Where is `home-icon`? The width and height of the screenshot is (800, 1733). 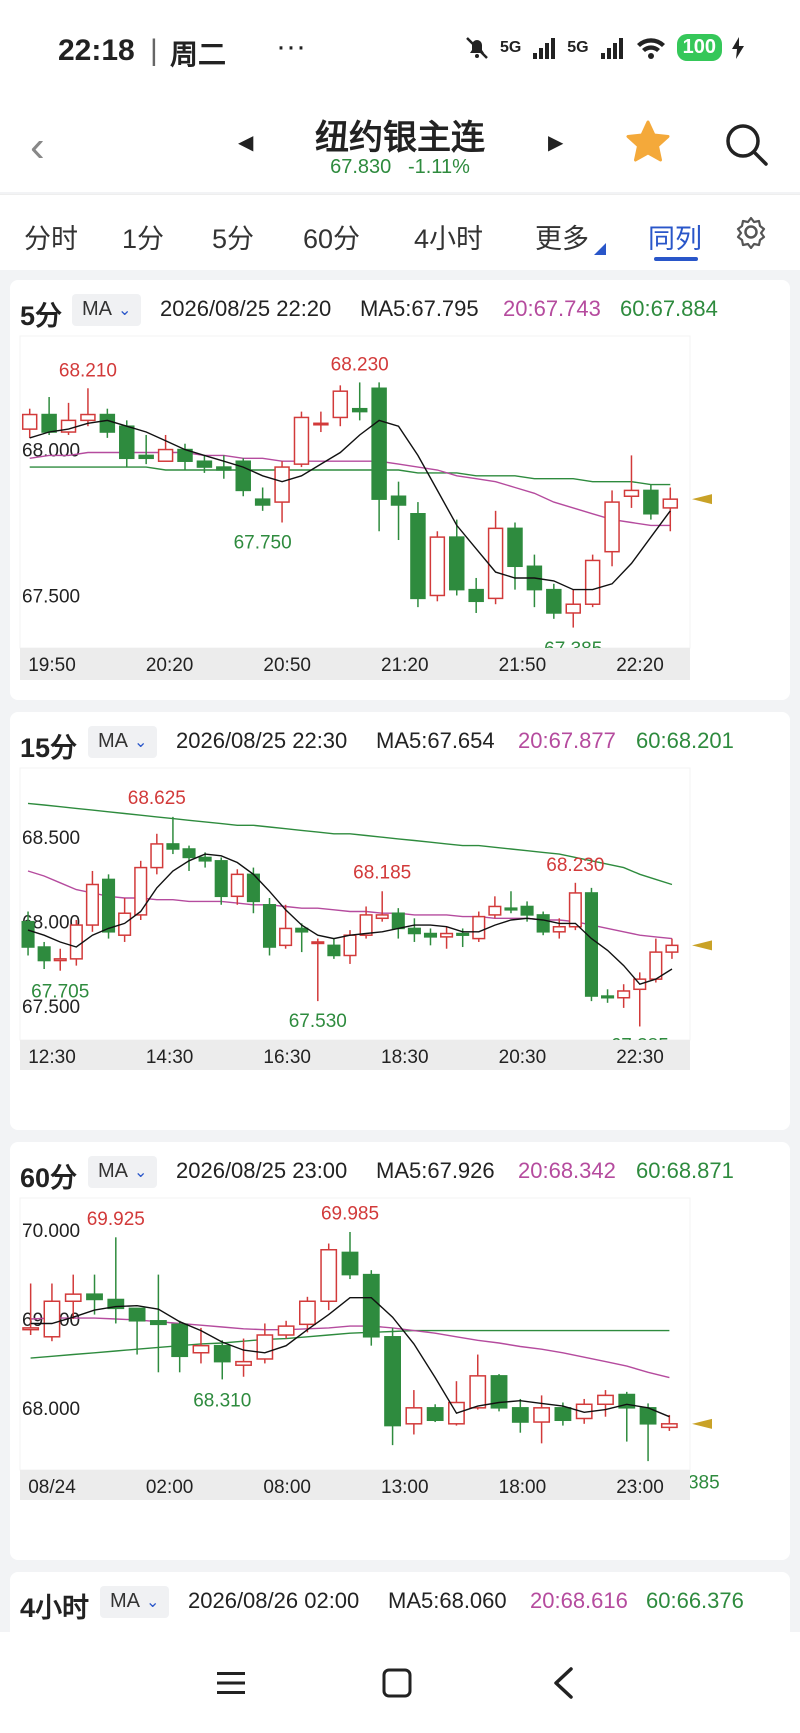 home-icon is located at coordinates (397, 1683).